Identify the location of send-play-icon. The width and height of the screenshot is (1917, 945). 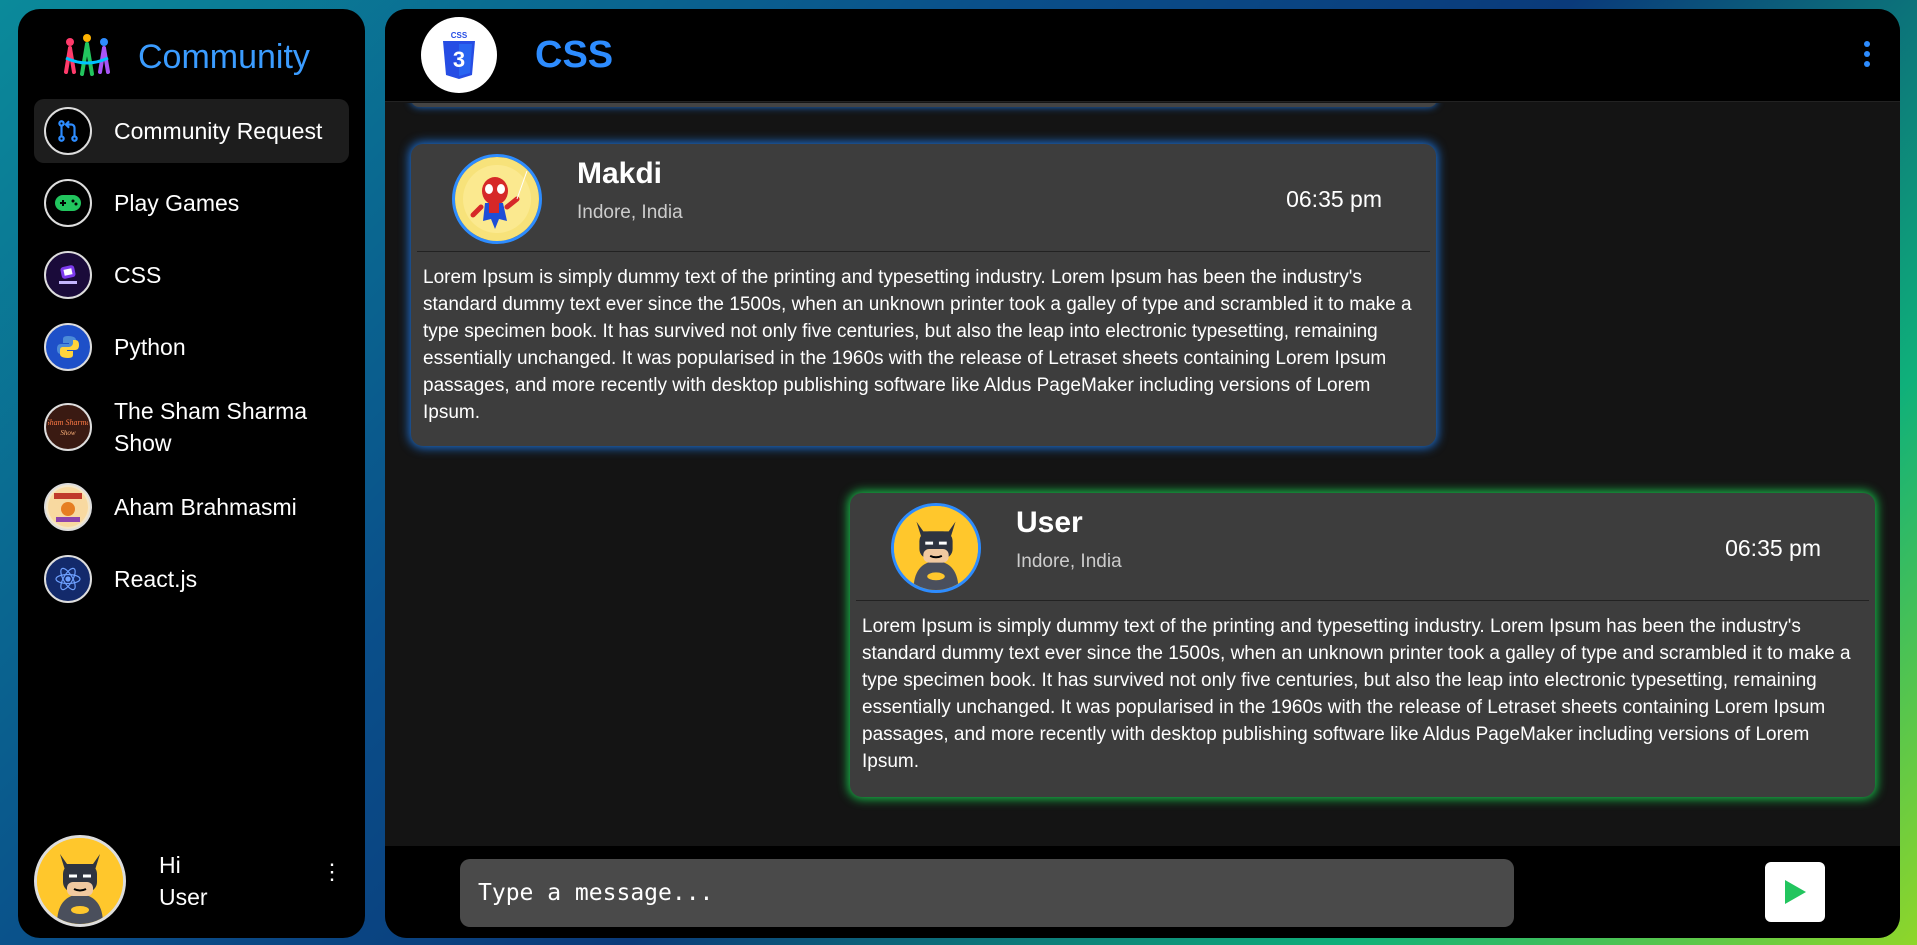
(1795, 892).